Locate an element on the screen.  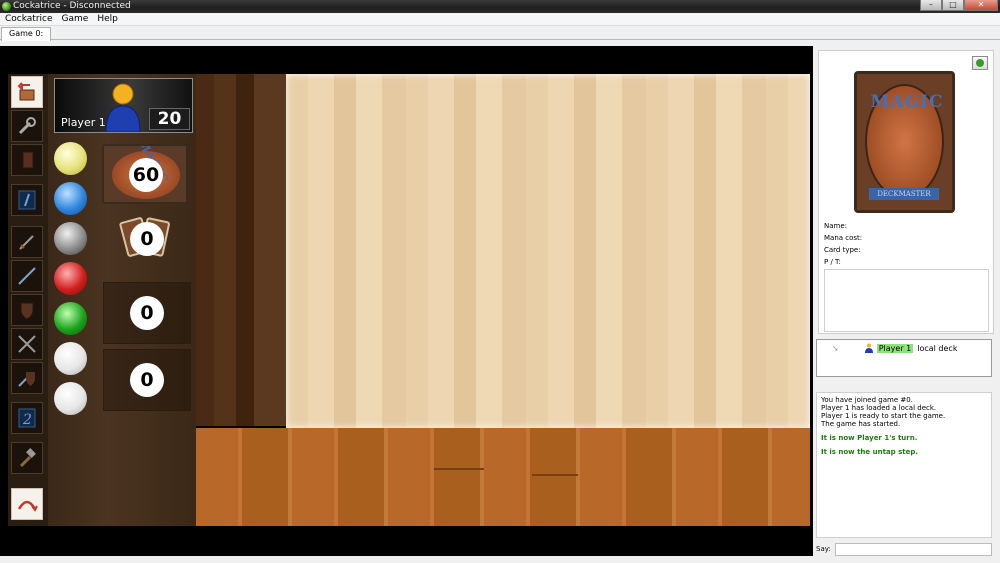
player-list-row: ➘ Player 1 local deck is located at coordinates (894, 348).